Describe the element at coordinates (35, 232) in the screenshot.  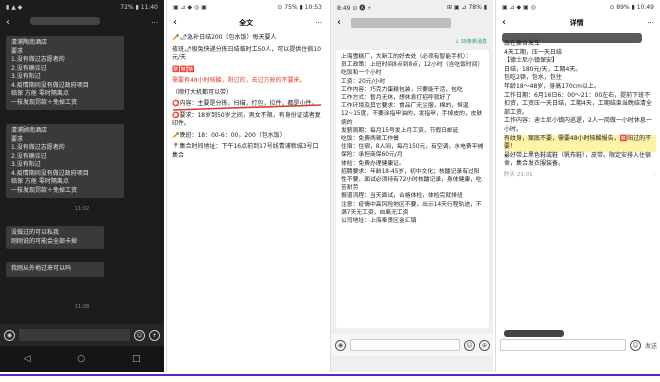
I see `message-line: 没做过的可以私我` at that location.